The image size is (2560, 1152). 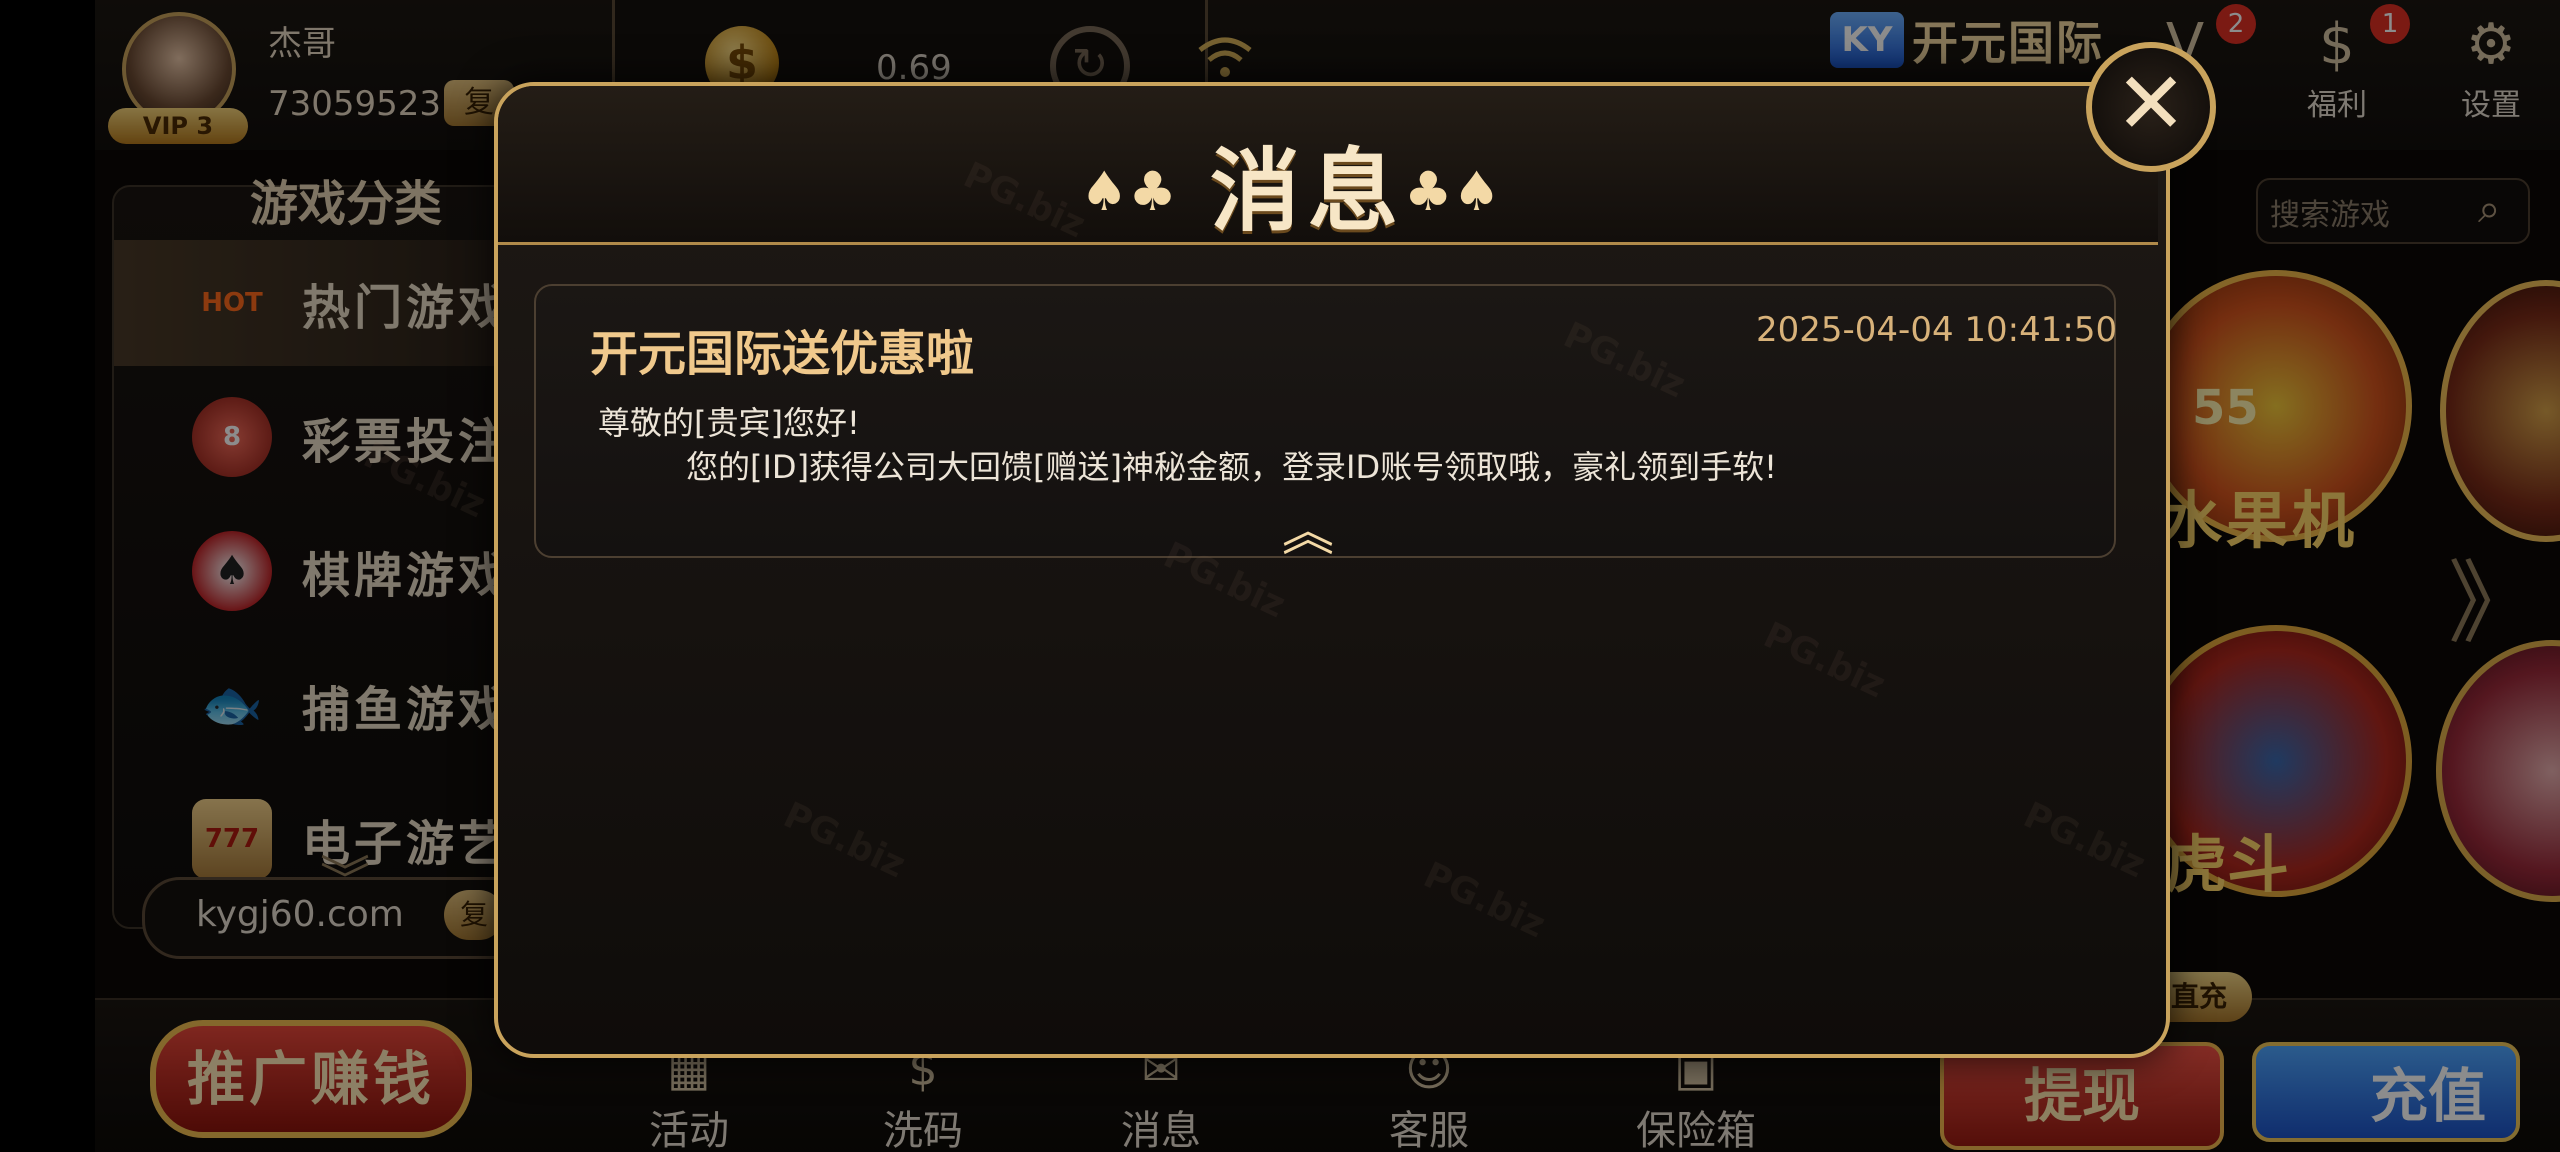 What do you see at coordinates (782, 354) in the screenshot?
I see `message-title: 开元国际送优惠啦` at bounding box center [782, 354].